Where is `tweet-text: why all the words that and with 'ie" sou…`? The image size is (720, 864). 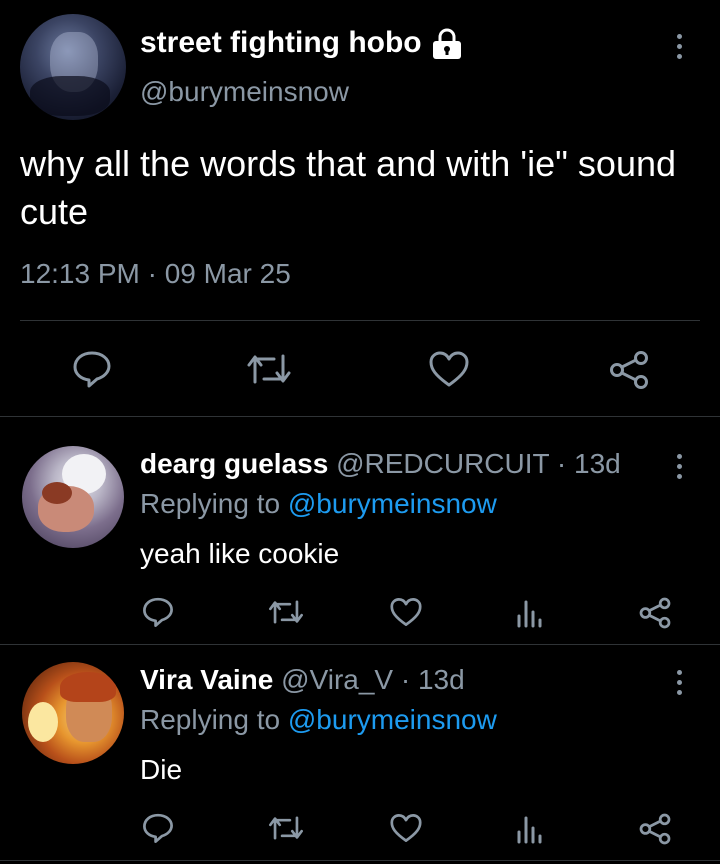
tweet-text: why all the words that and with 'ie" sou… is located at coordinates (348, 187).